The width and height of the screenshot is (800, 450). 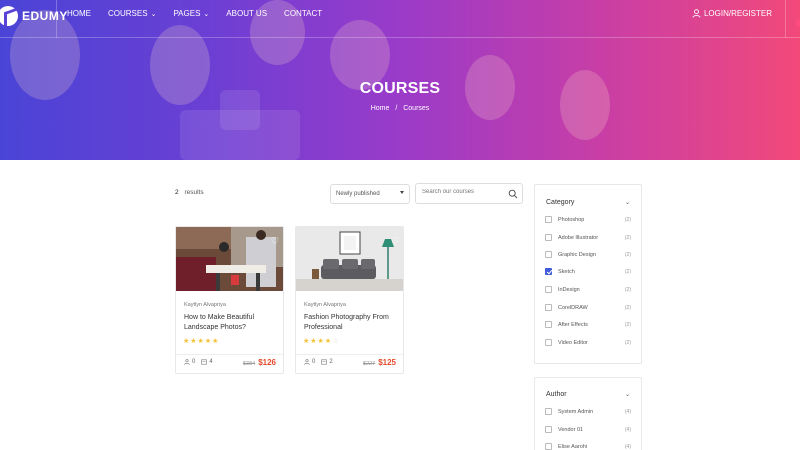 I want to click on author-filter-title: Author, so click(x=556, y=394).